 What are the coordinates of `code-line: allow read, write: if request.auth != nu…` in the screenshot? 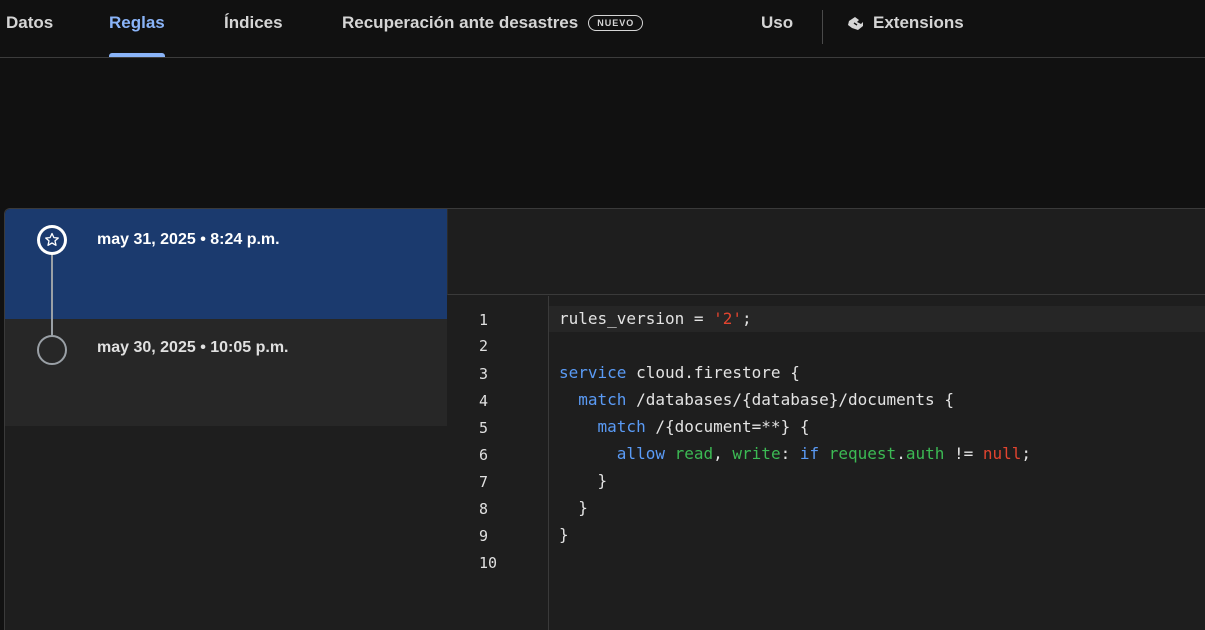 It's located at (881, 454).